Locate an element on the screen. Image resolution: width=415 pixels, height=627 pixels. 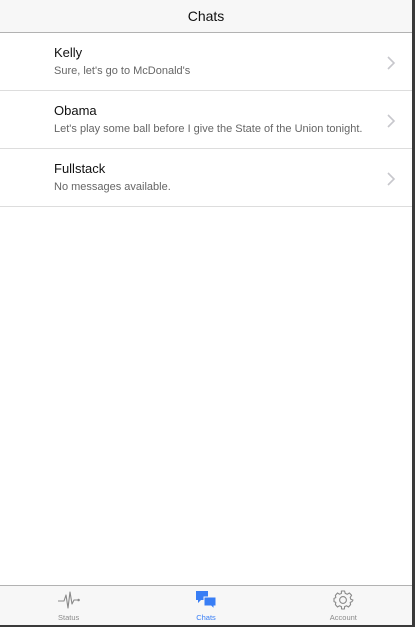
chat-last-message: No messages available. is located at coordinates (112, 187).